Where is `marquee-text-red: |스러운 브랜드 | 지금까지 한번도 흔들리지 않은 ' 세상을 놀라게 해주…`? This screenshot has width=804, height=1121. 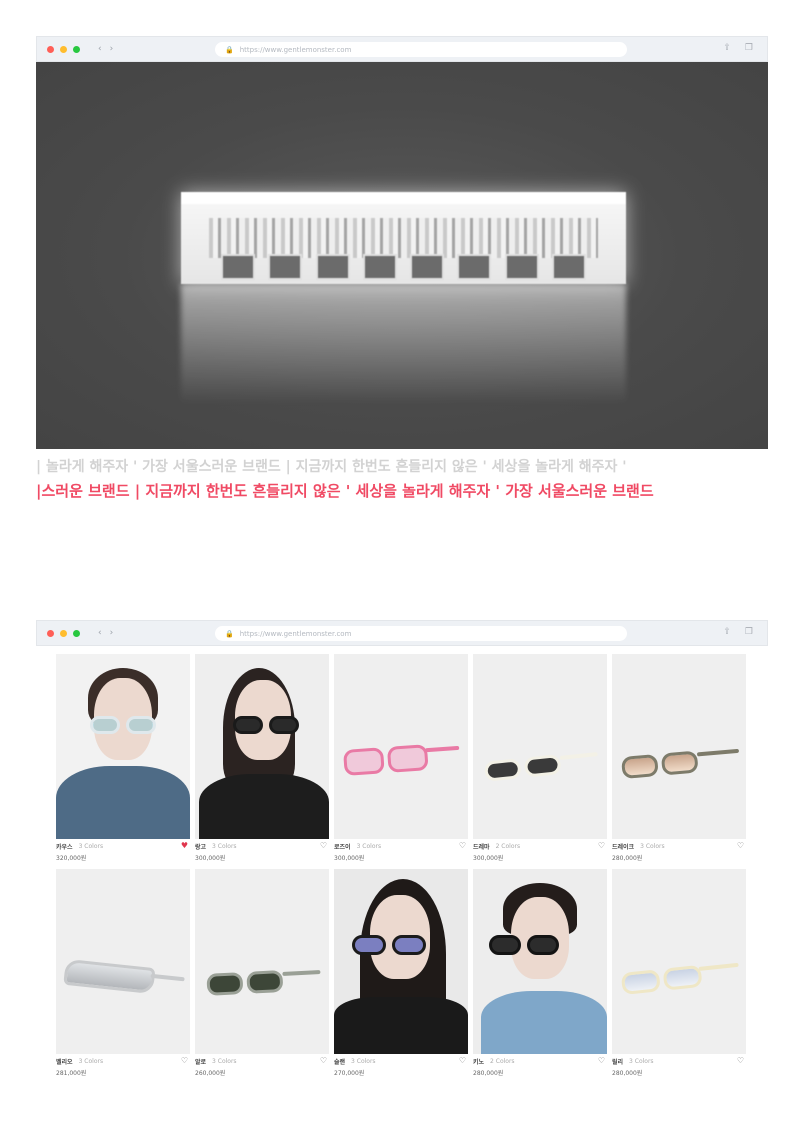 marquee-text-red: |스러운 브랜드 | 지금까지 한번도 흔들리지 않은 ' 세상을 놀라게 해주… is located at coordinates (345, 491).